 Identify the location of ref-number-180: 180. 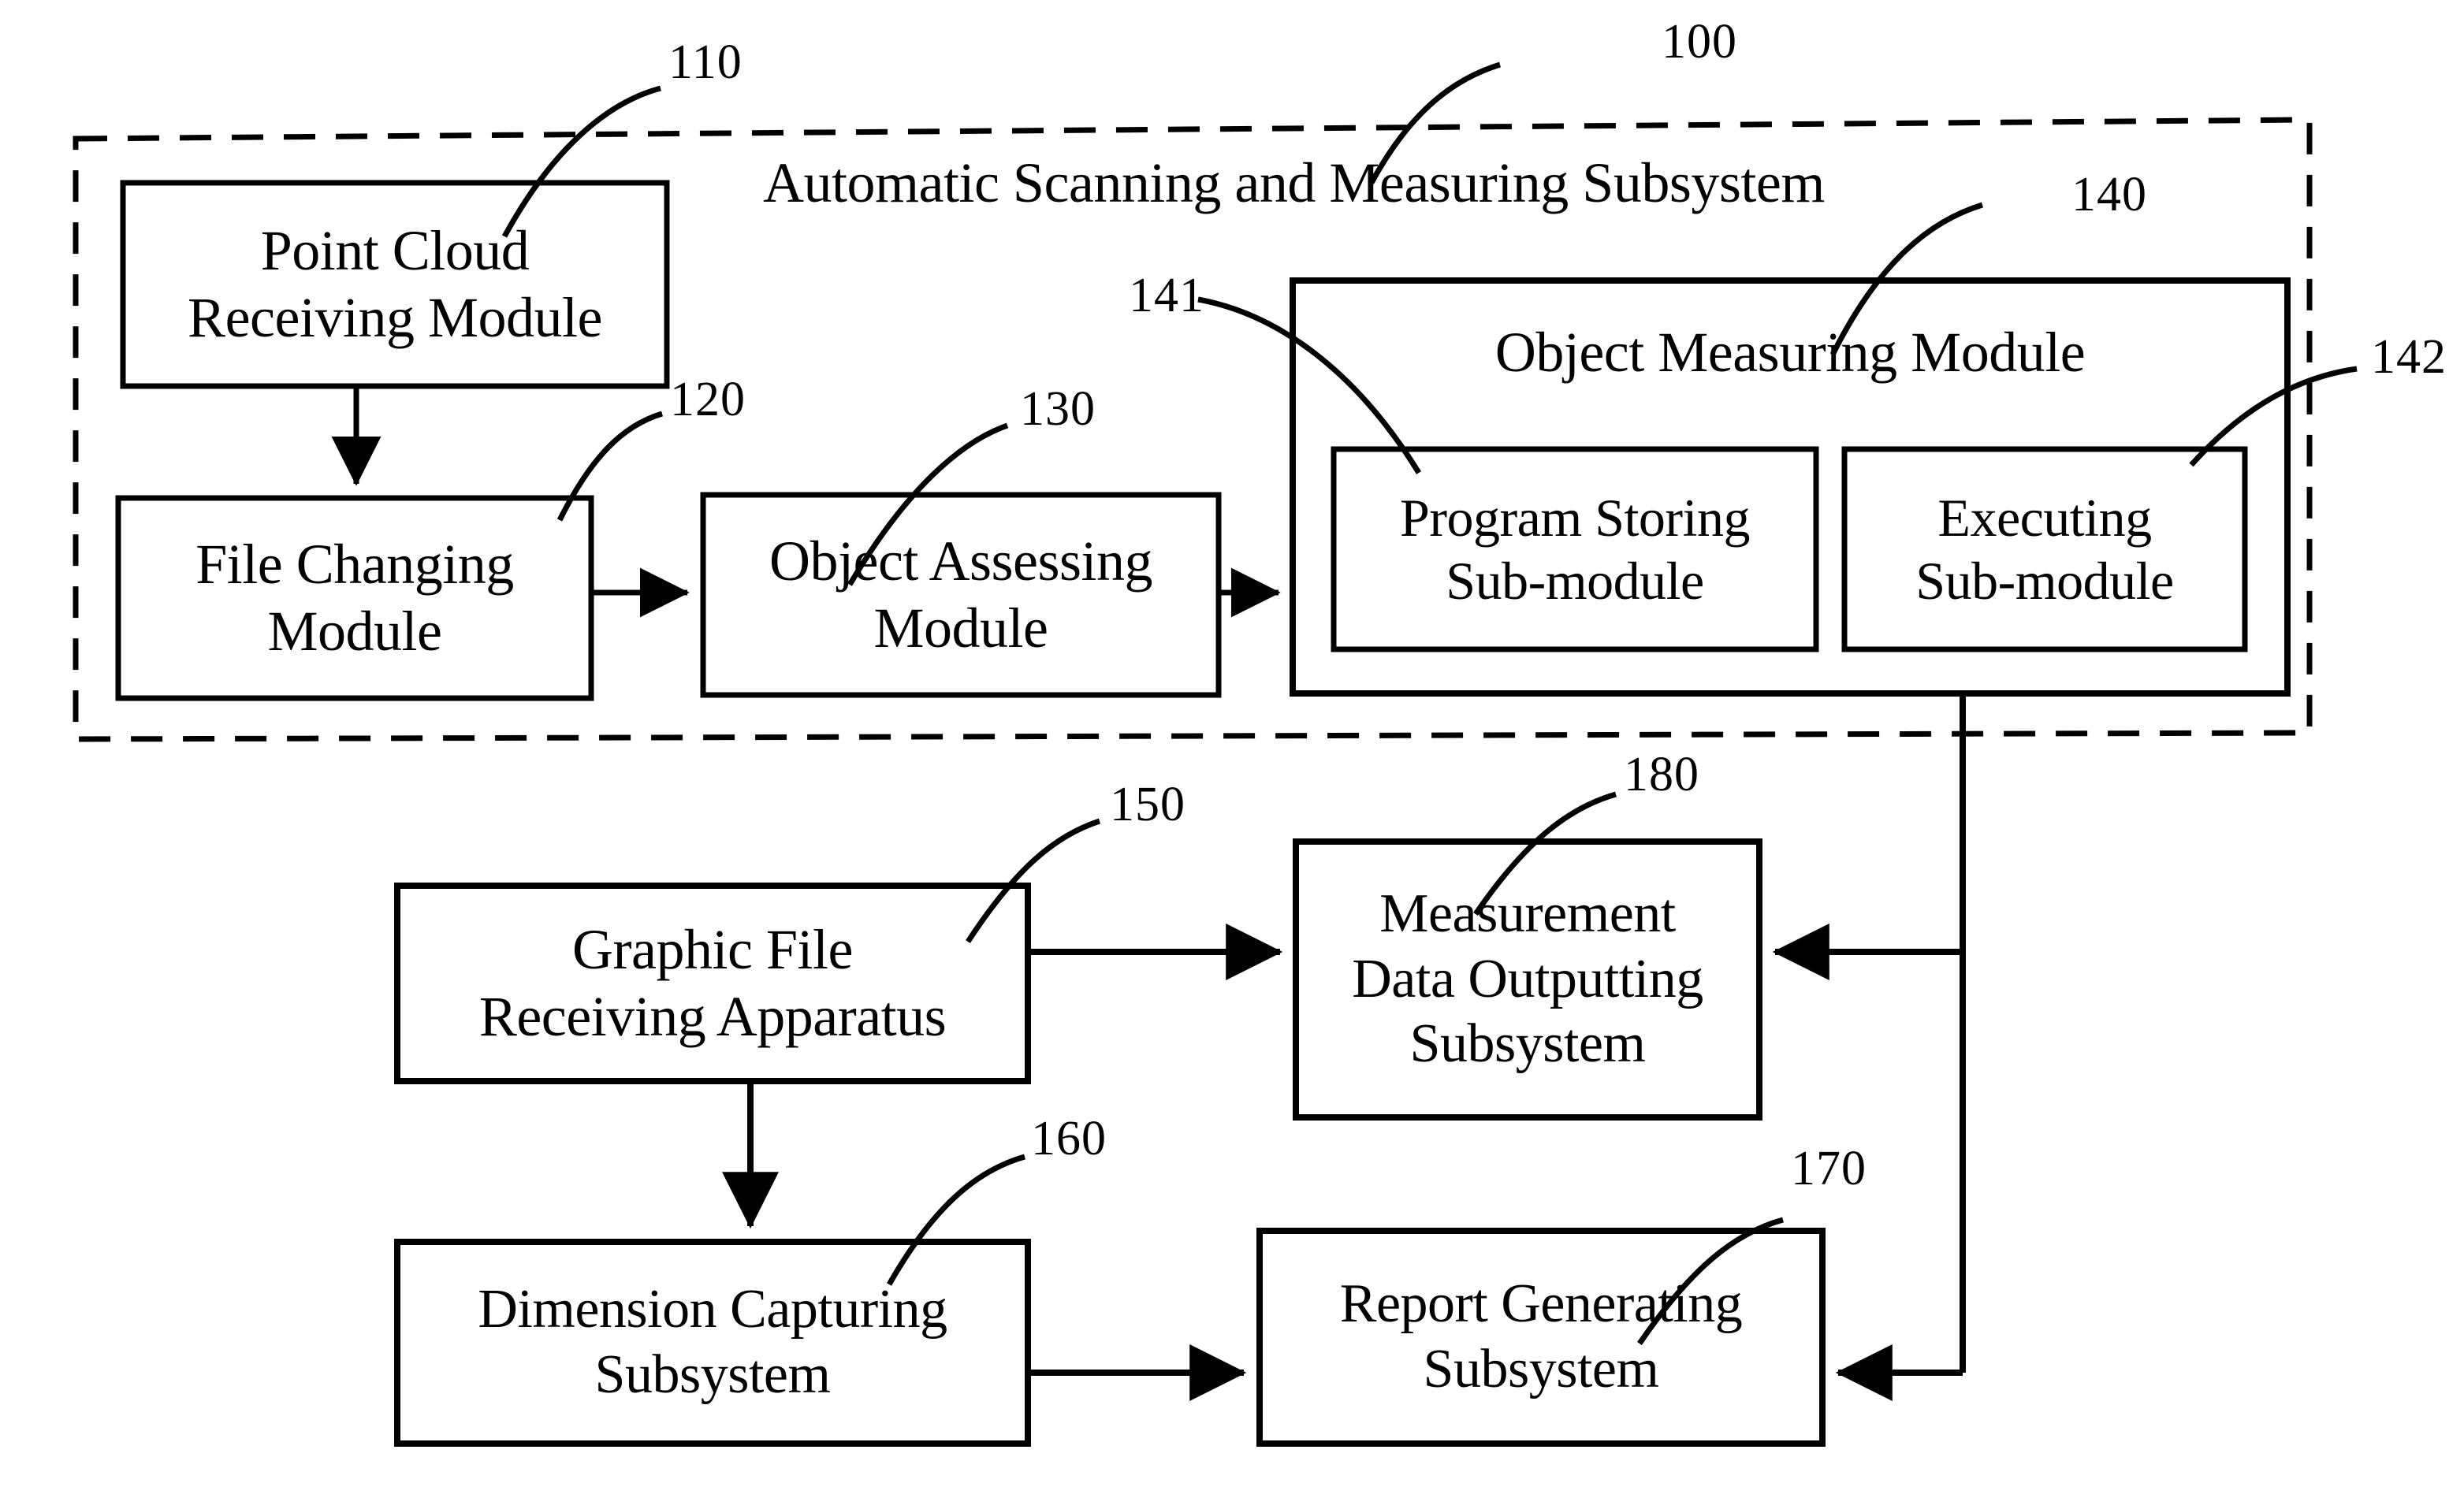
(1662, 775).